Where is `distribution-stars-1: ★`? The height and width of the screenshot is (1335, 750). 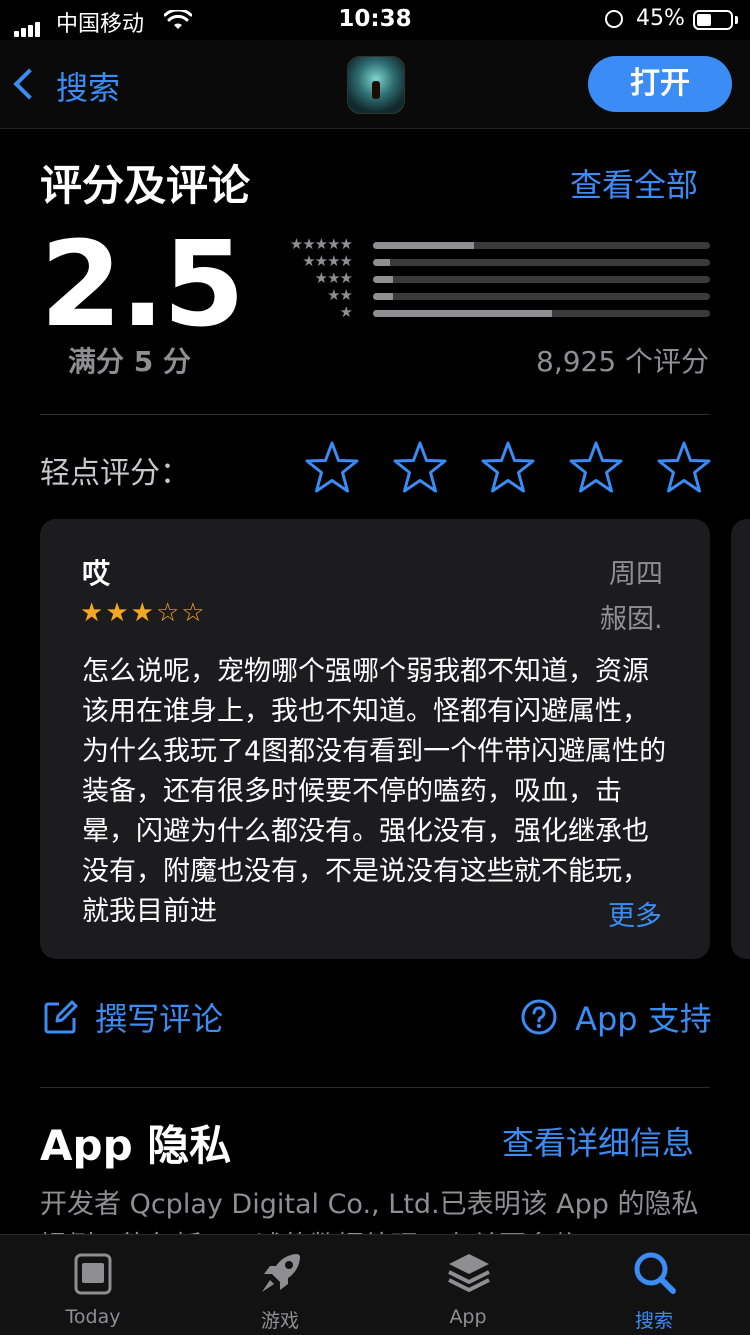
distribution-stars-1: ★ is located at coordinates (346, 312).